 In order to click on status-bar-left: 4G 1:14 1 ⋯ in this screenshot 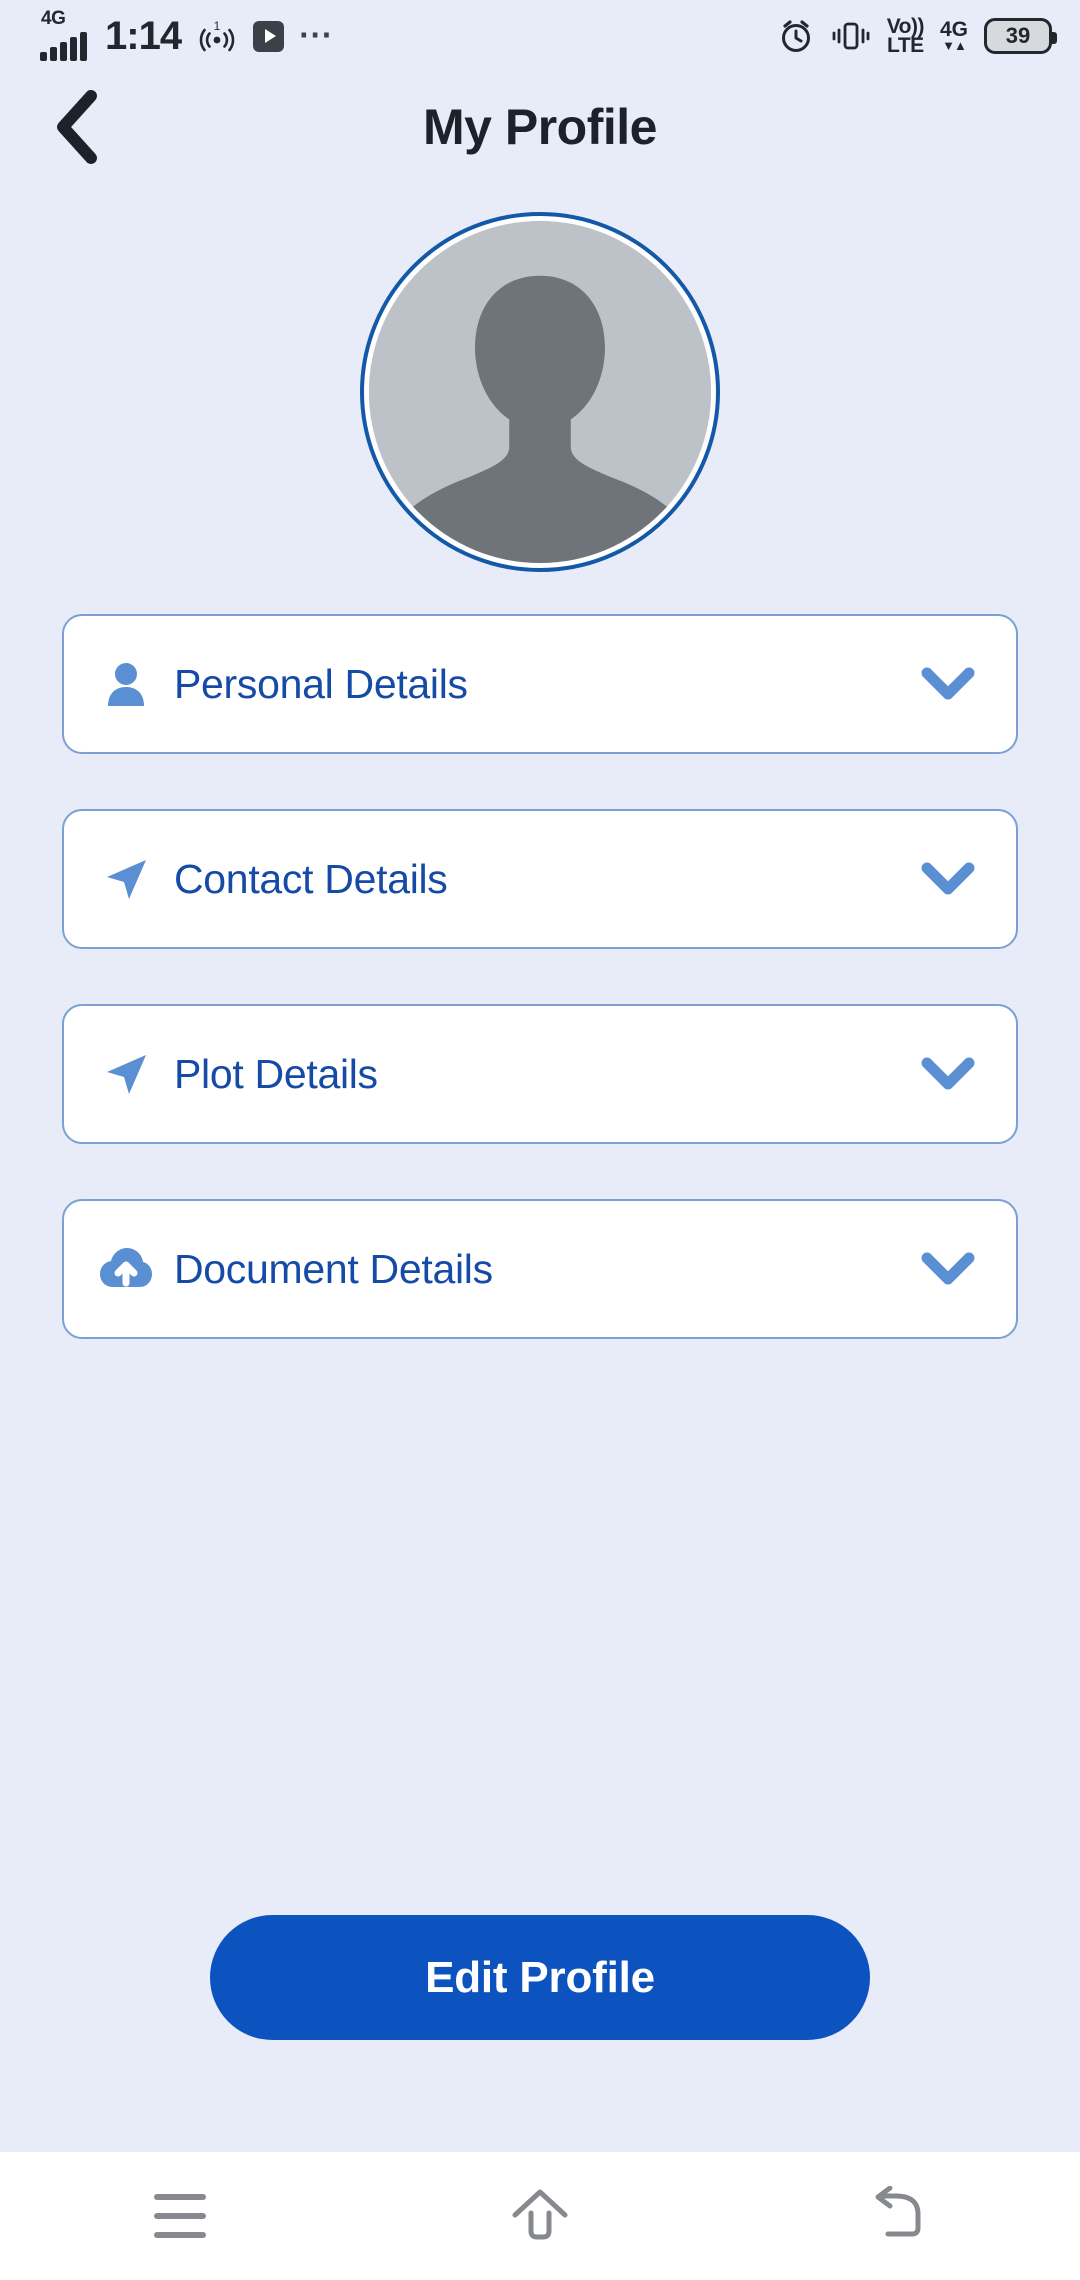, I will do `click(187, 34)`.